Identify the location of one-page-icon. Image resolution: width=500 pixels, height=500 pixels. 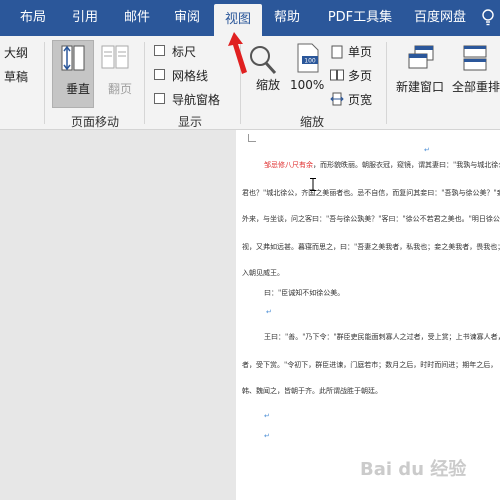
(337, 53).